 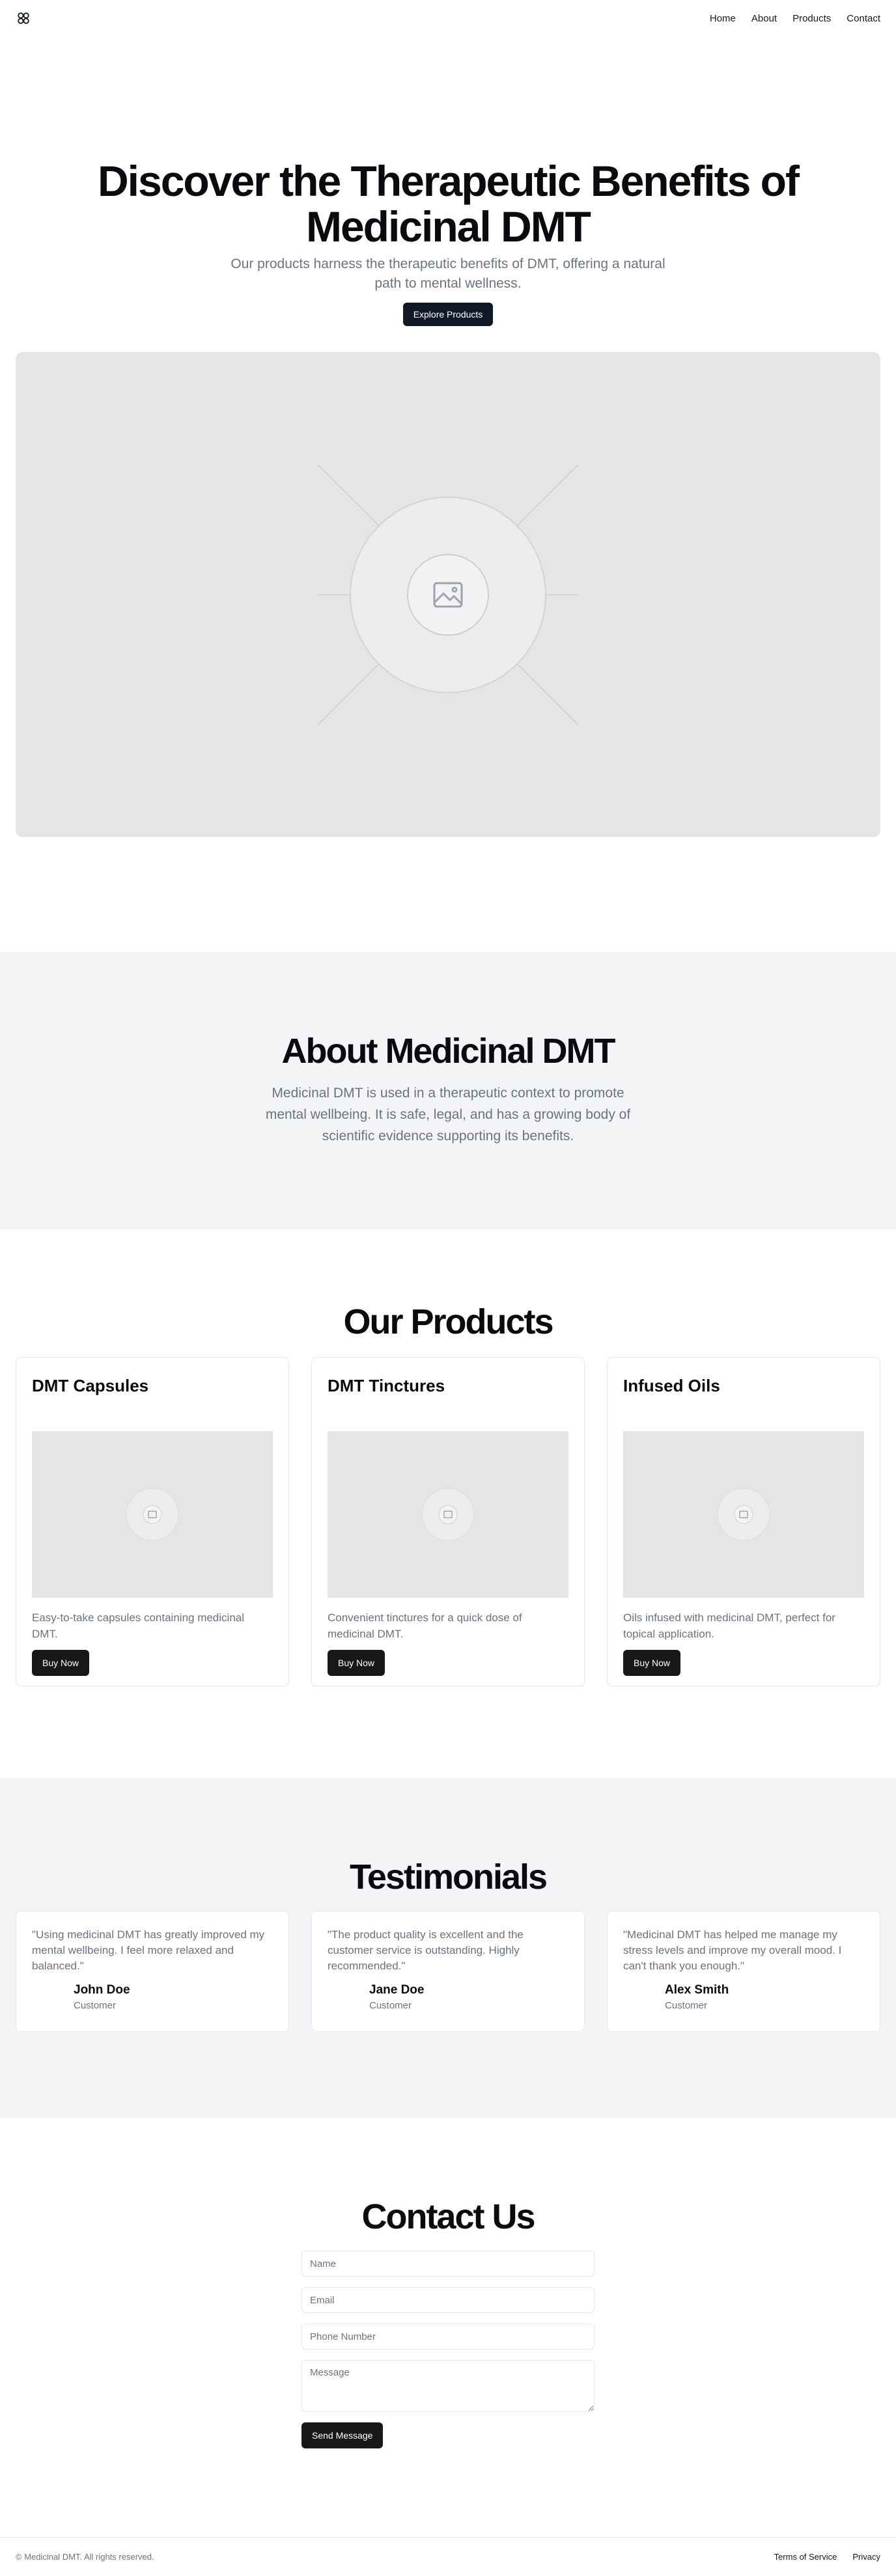 I want to click on main-nav: Home About Products Contact, so click(x=795, y=18).